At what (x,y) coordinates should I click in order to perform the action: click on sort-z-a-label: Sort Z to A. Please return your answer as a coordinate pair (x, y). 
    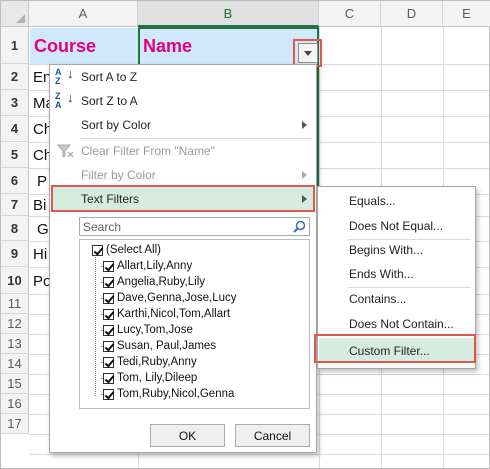
    Looking at the image, I should click on (109, 101).